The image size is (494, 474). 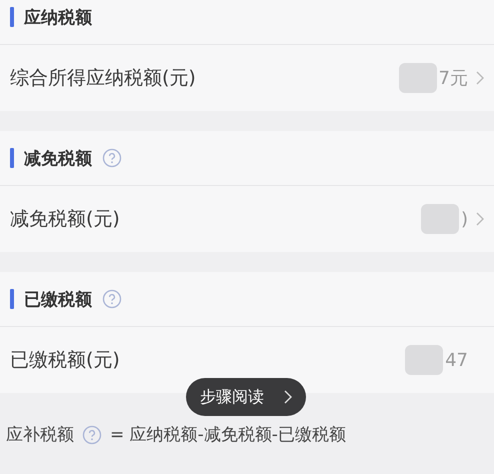 I want to click on row-label: 减免税额(元), so click(x=65, y=219).